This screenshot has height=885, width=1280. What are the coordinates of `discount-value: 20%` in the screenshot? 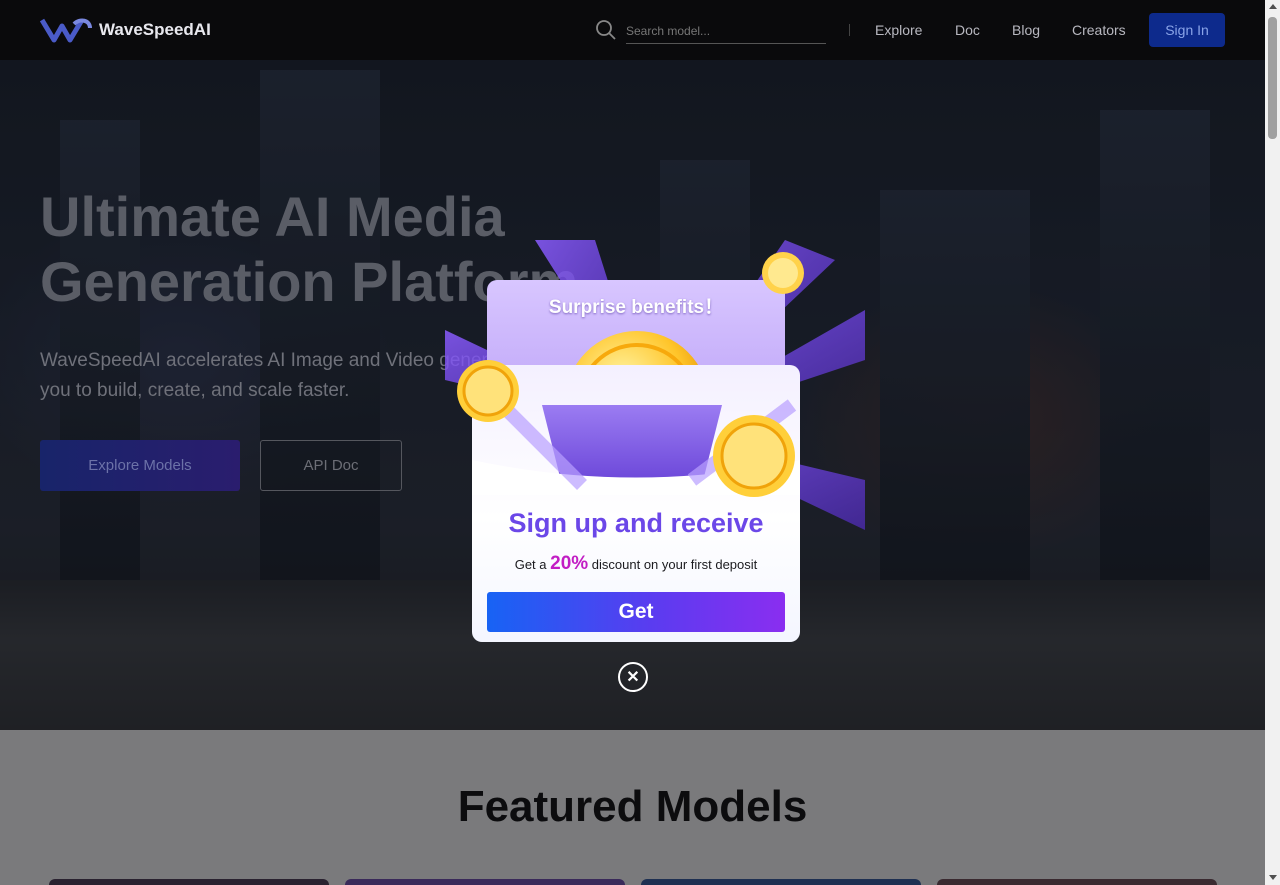 It's located at (569, 563).